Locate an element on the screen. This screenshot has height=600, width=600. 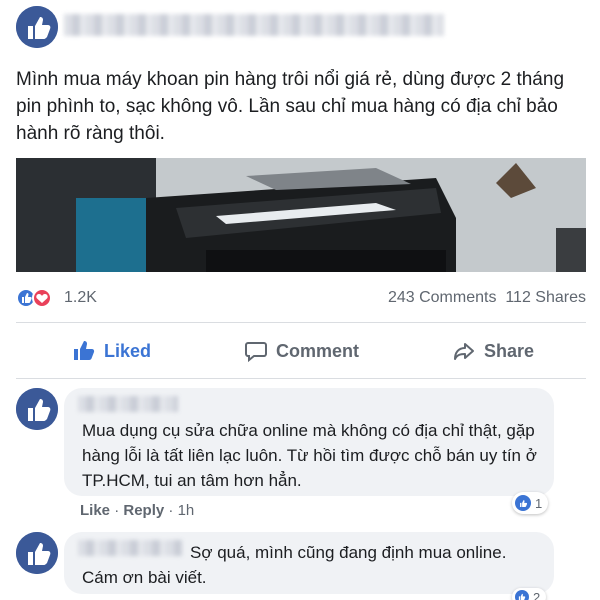
comments-count: 243 Comments is located at coordinates (442, 297).